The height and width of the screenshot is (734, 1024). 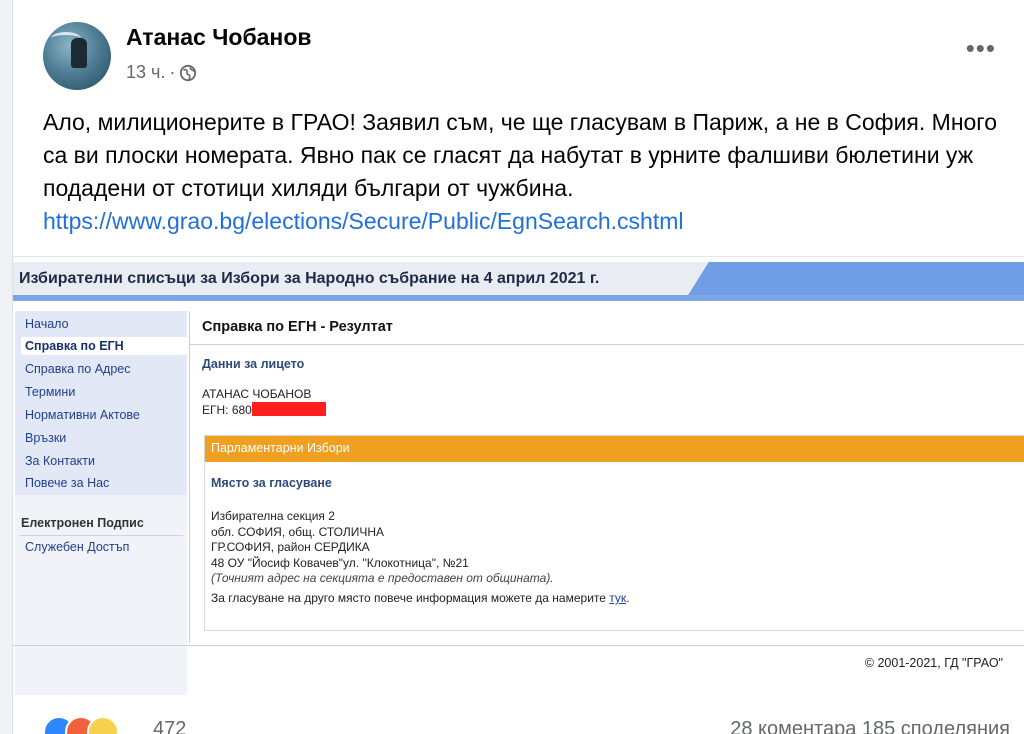 I want to click on sidebar-item-egn: Справка по ЕГН, so click(x=104, y=346).